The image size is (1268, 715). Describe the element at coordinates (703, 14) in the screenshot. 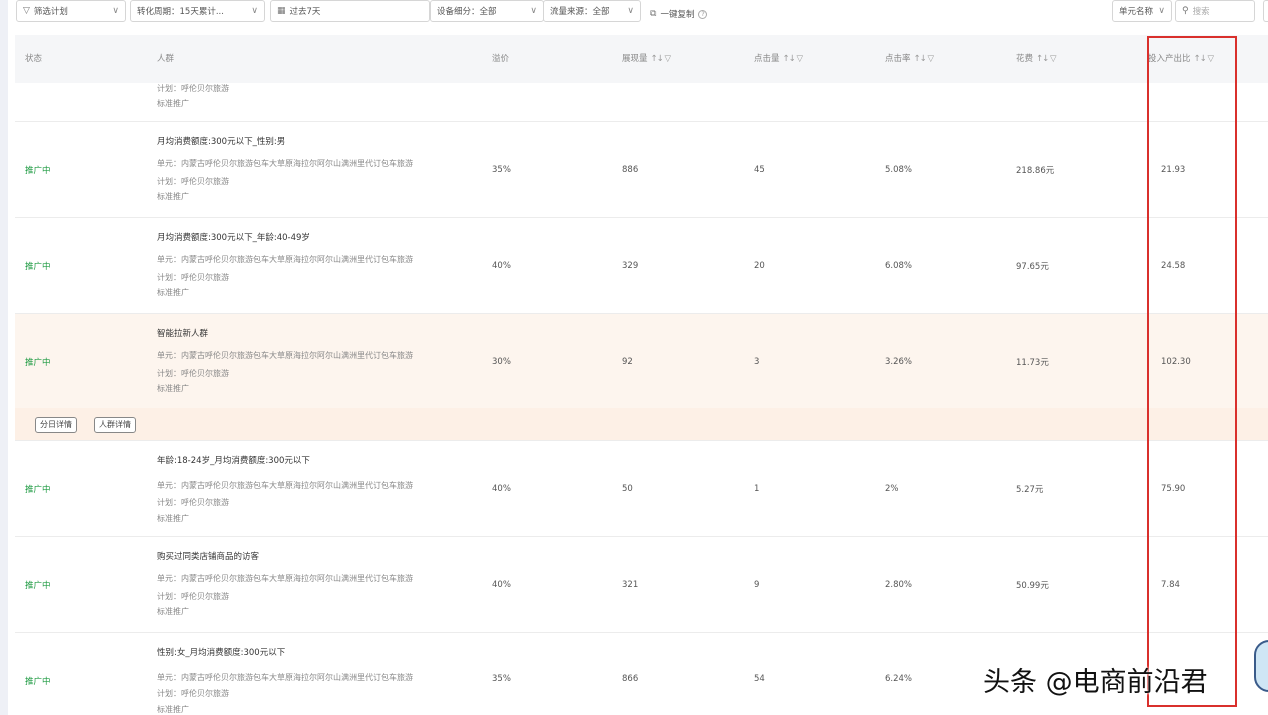

I see `help-icon: ?` at that location.